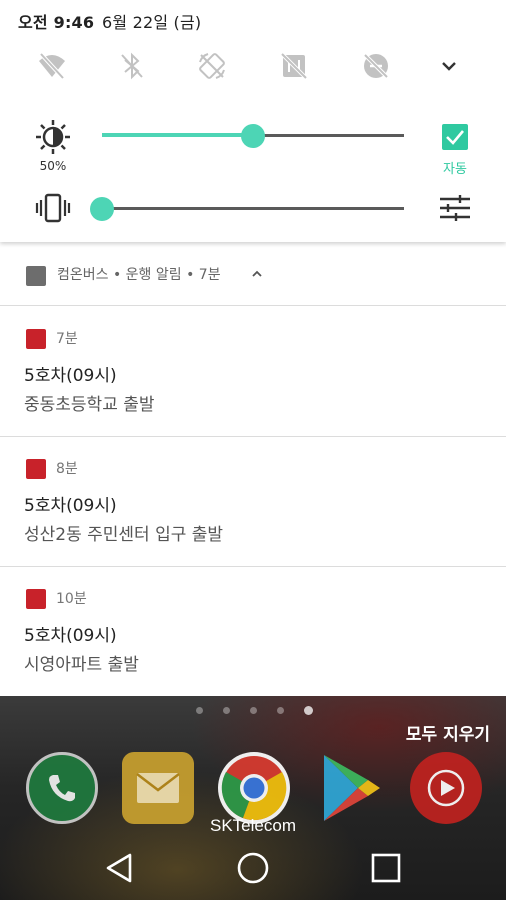 This screenshot has height=900, width=506. I want to click on notification-item: 10분 5호차(09시) 시영아파트 출발, so click(253, 631).